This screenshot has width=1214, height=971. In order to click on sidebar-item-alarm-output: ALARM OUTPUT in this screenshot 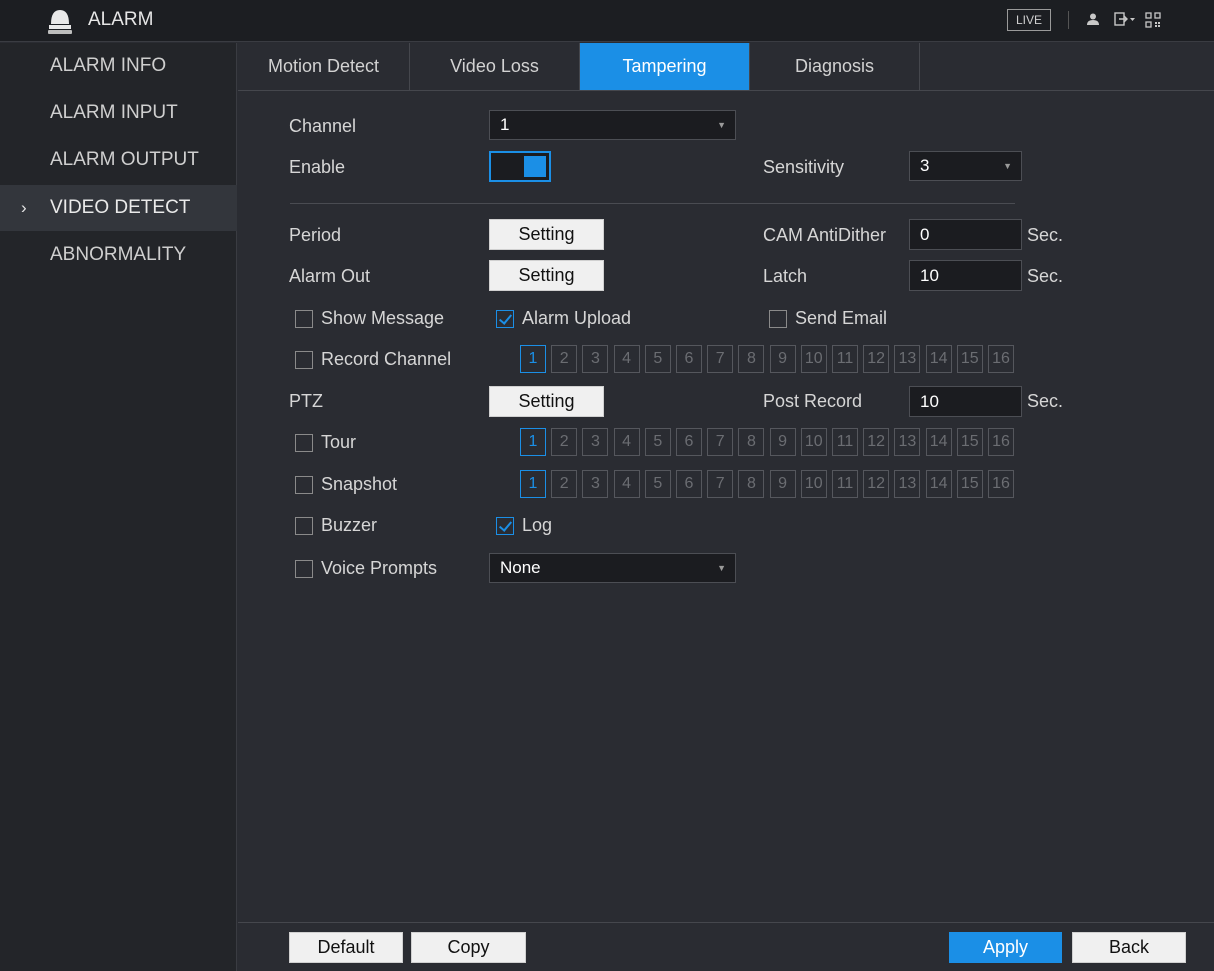, I will do `click(118, 160)`.